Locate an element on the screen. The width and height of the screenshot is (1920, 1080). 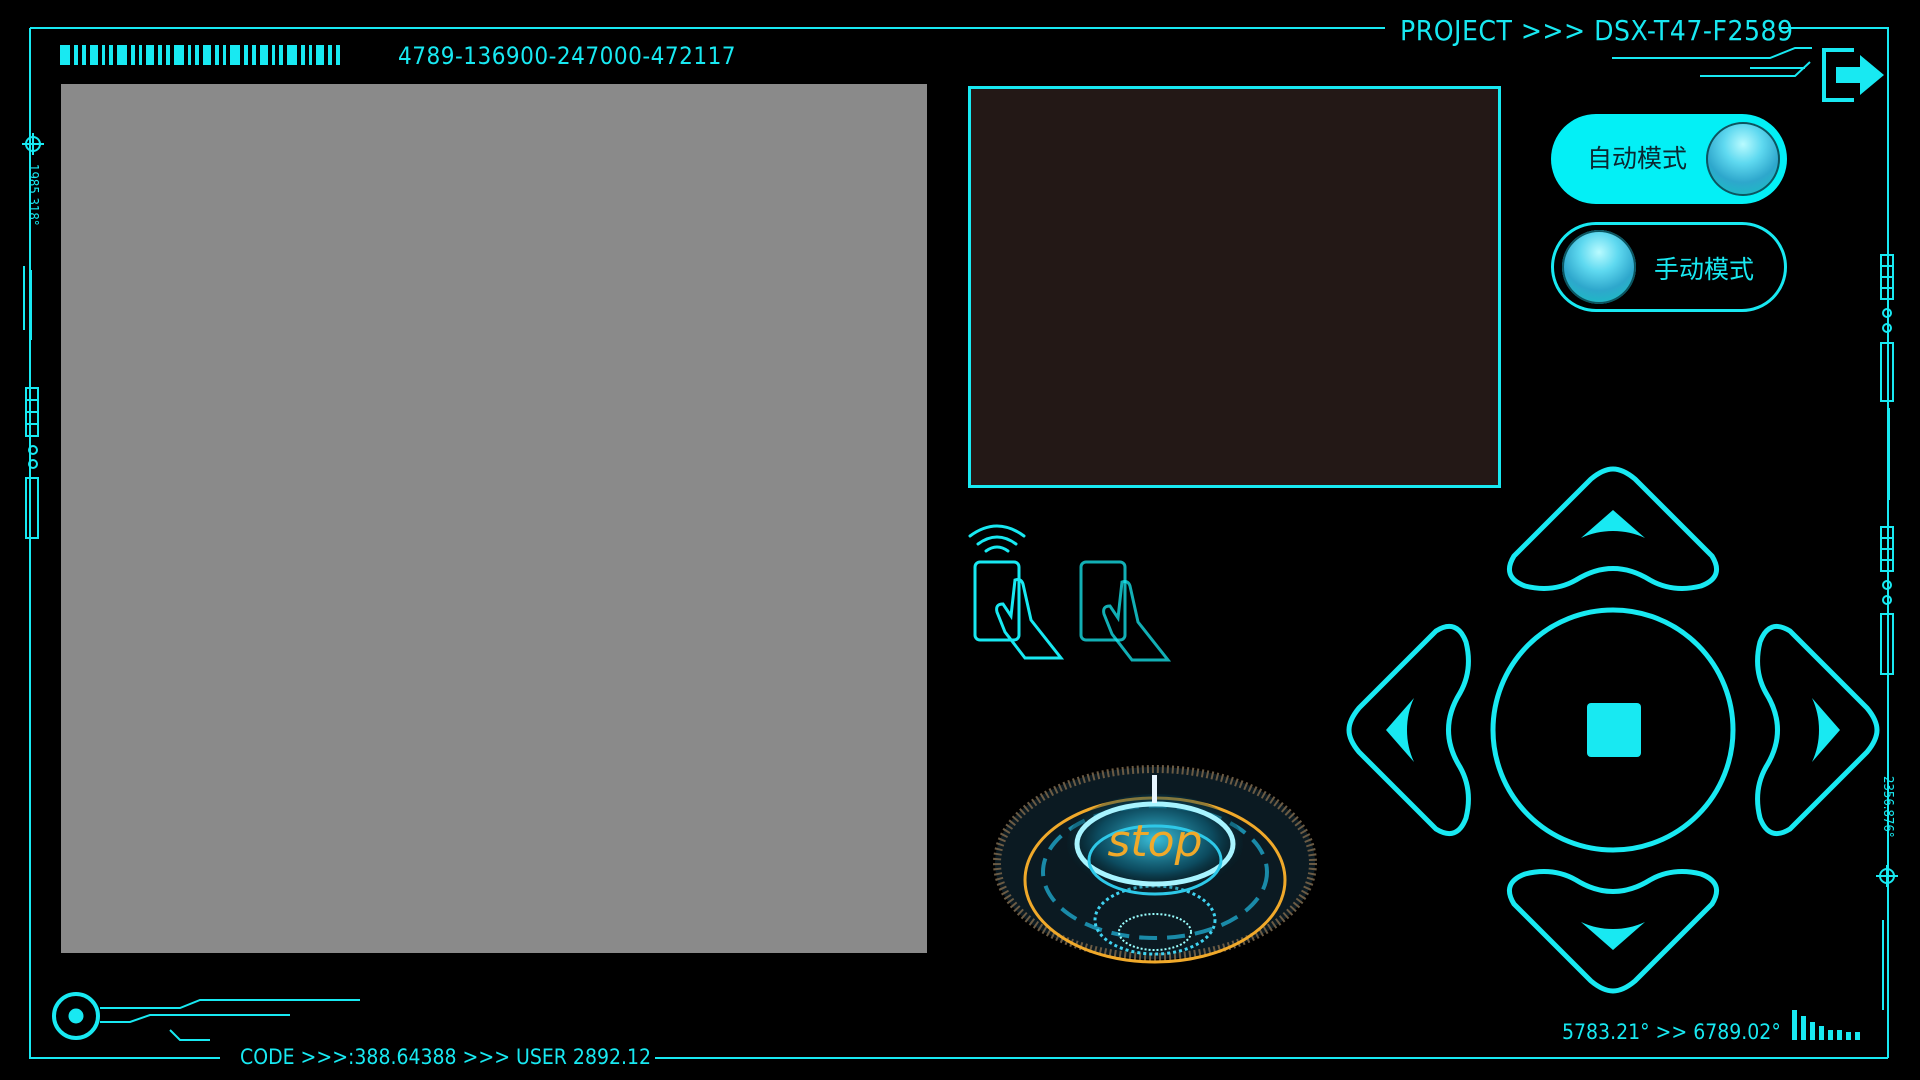
dpad-left-button is located at coordinates (1408, 730).